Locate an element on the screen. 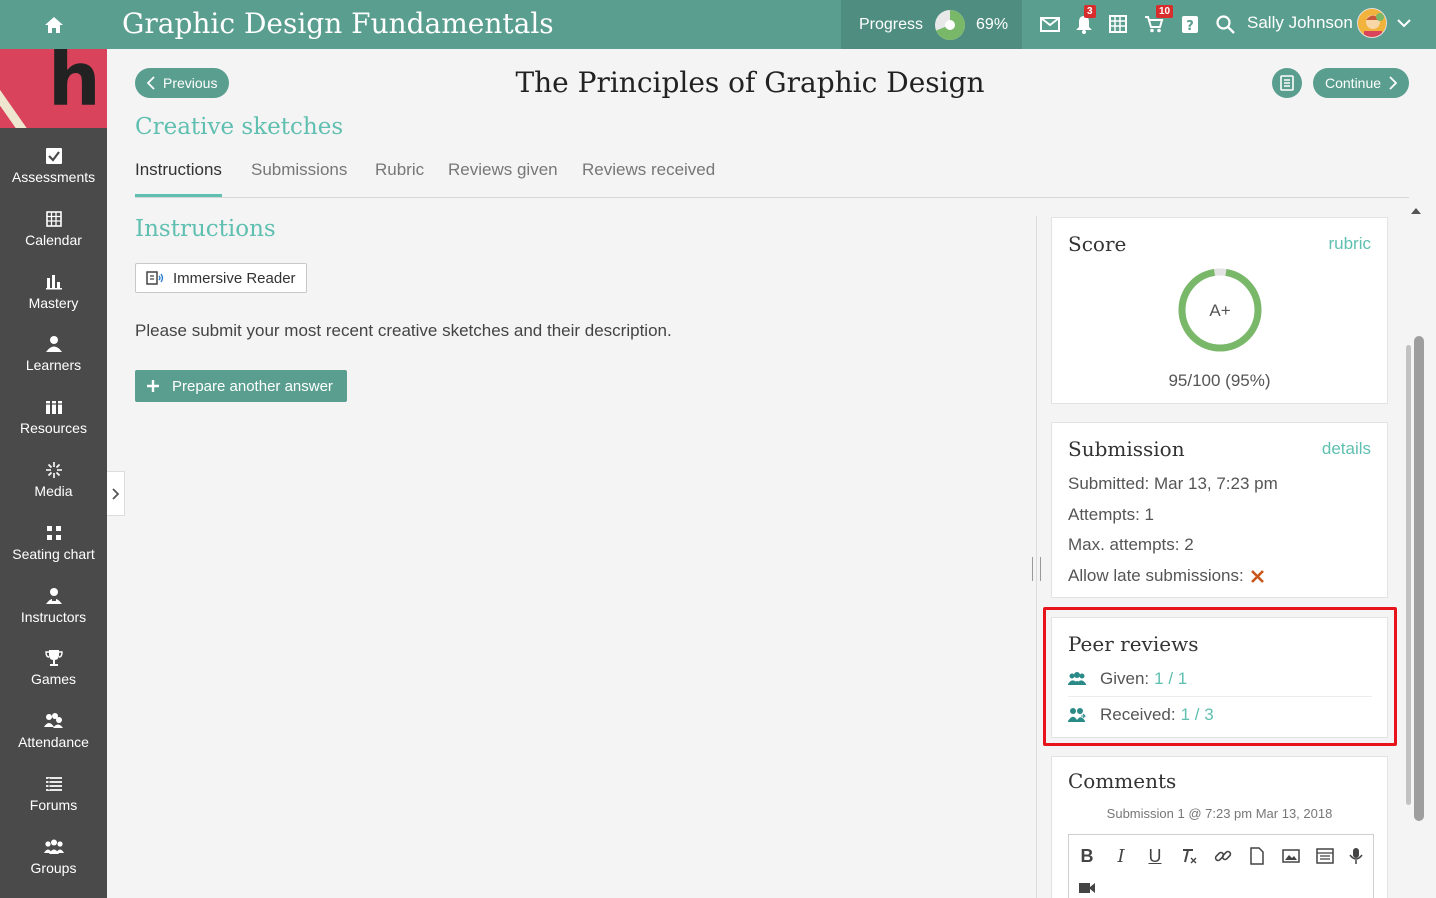 Image resolution: width=1436 pixels, height=898 pixels. sidebar-item-assessments: Assessments is located at coordinates (53, 175).